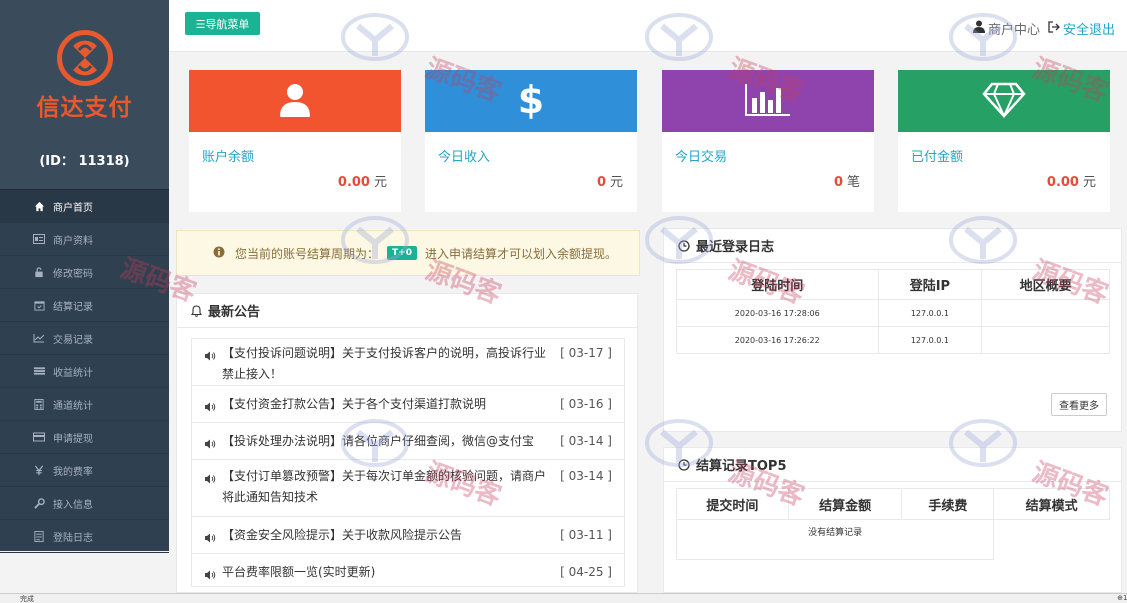 This screenshot has height=603, width=1127. What do you see at coordinates (732, 504) in the screenshot?
I see `column-header: 提交时间` at bounding box center [732, 504].